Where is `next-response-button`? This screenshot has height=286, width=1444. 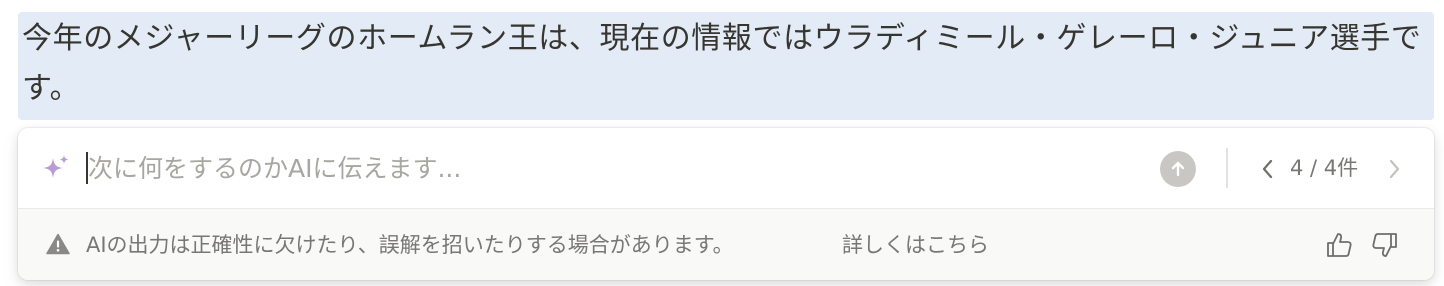
next-response-button is located at coordinates (1394, 169).